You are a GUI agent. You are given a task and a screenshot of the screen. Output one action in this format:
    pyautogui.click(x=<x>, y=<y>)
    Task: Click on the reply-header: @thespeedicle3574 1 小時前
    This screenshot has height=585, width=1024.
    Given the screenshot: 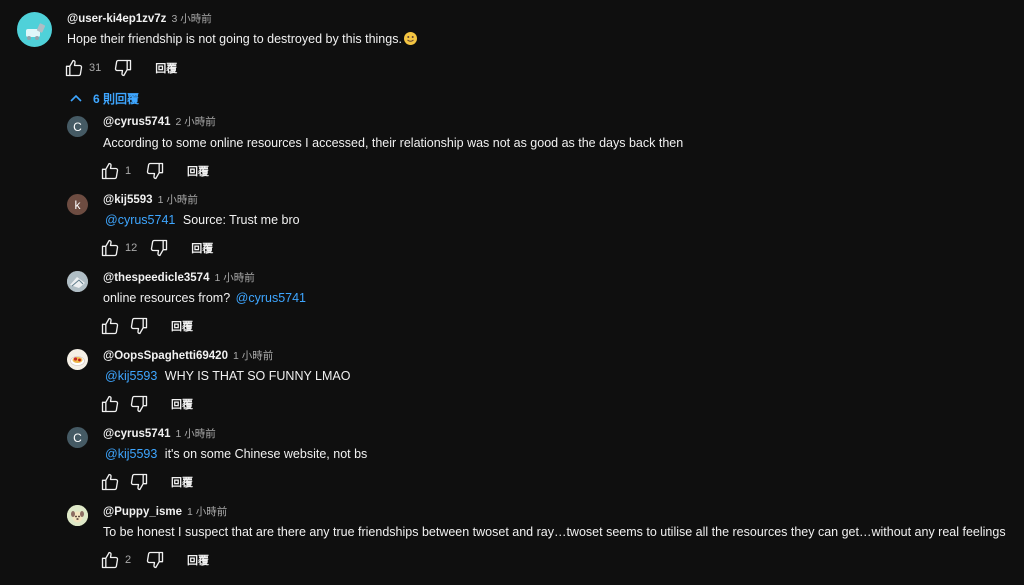 What is the action you would take?
    pyautogui.click(x=179, y=278)
    